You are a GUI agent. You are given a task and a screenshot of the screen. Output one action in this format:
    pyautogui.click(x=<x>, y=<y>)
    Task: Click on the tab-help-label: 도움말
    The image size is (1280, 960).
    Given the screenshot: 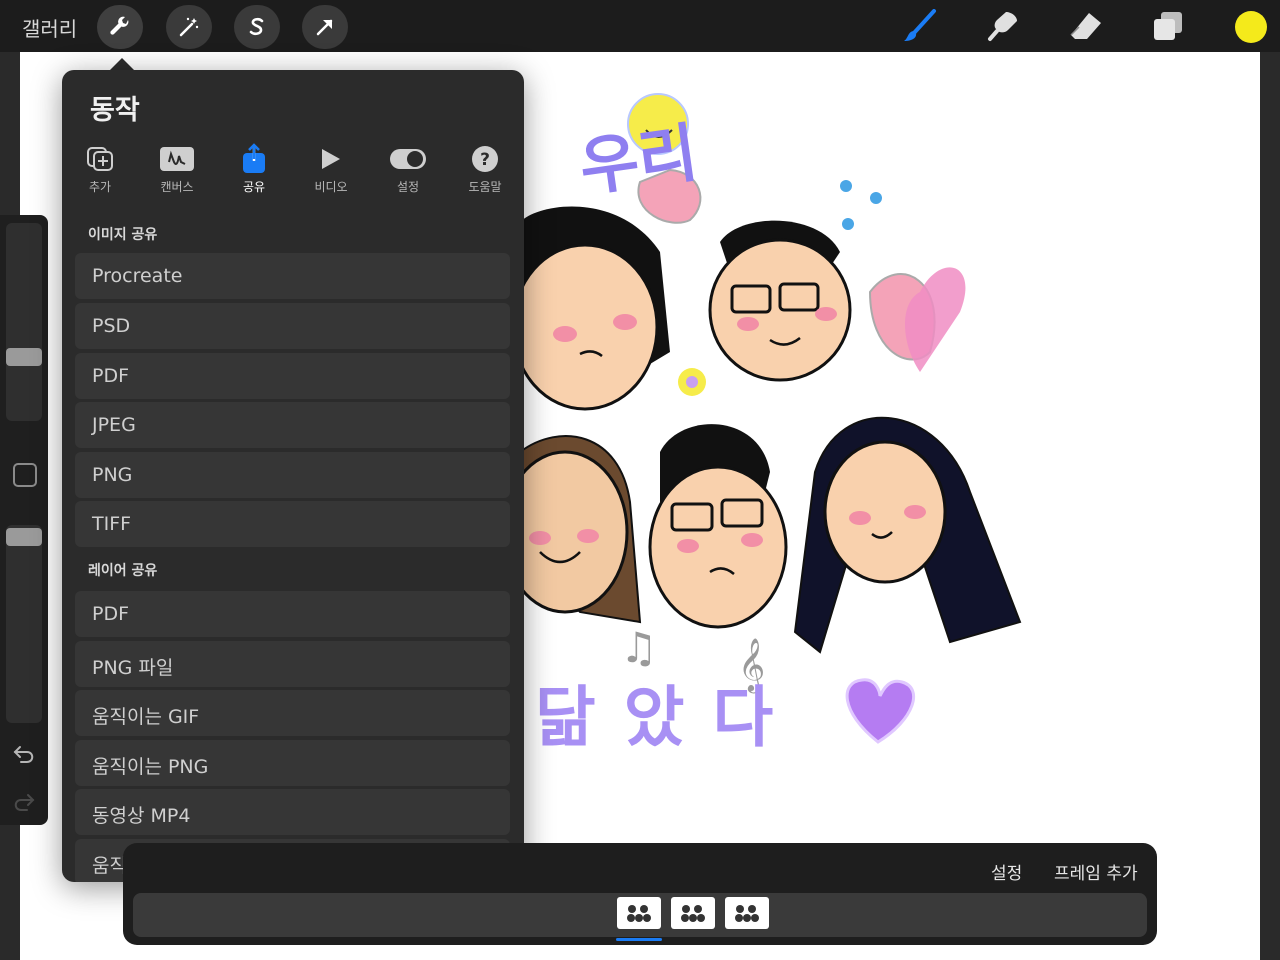 What is the action you would take?
    pyautogui.click(x=485, y=187)
    